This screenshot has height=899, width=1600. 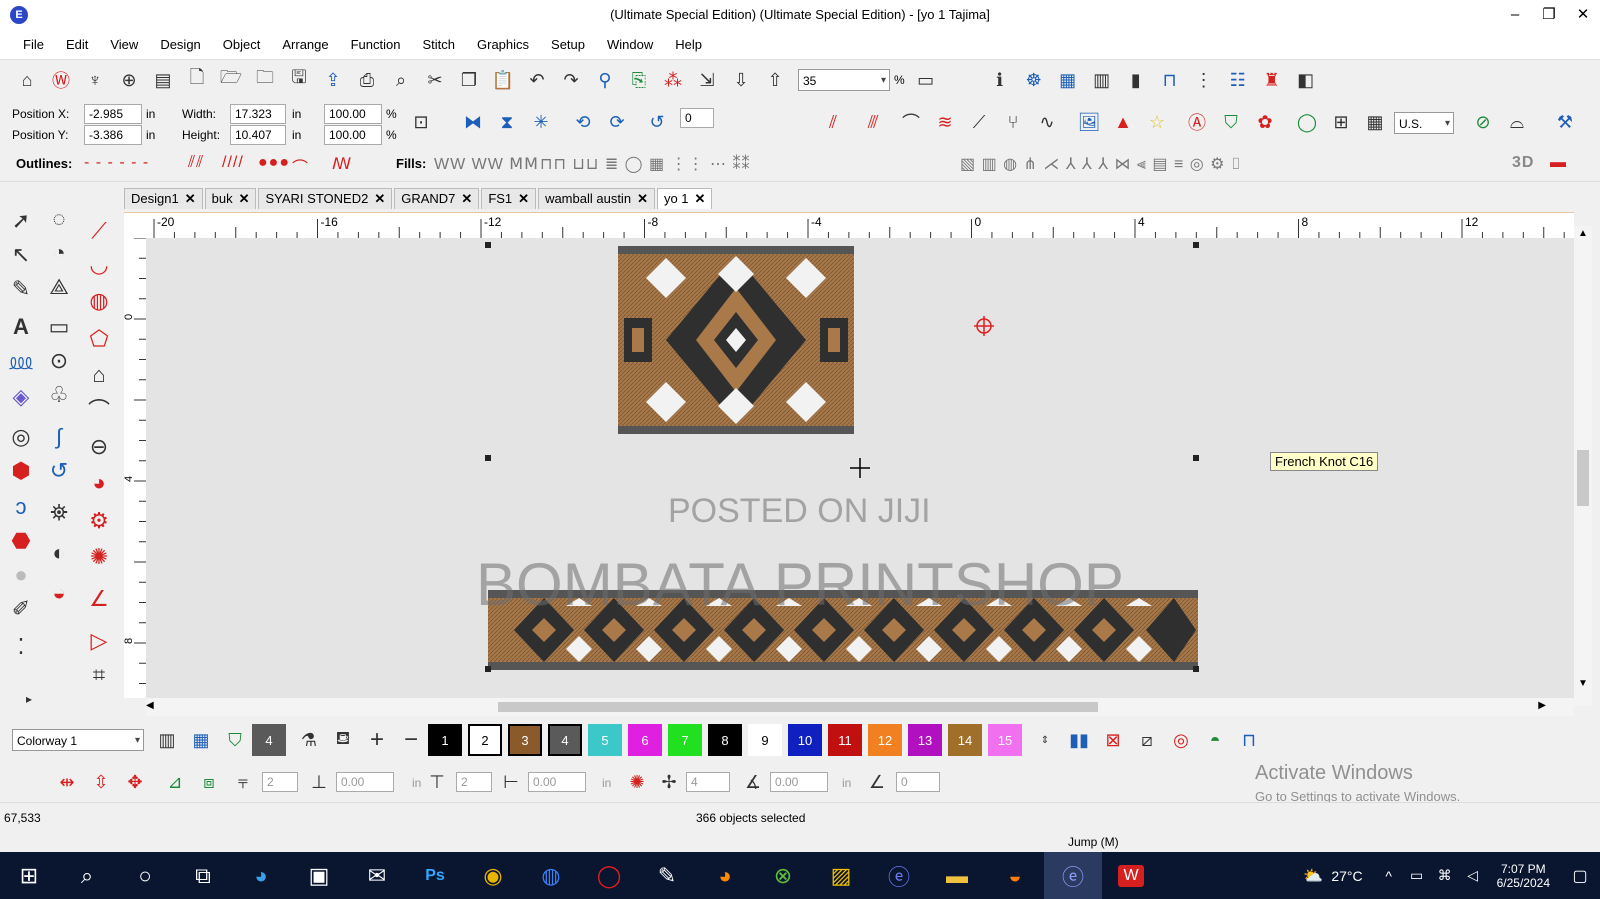 I want to click on scroll-thumb, so click(x=1583, y=478).